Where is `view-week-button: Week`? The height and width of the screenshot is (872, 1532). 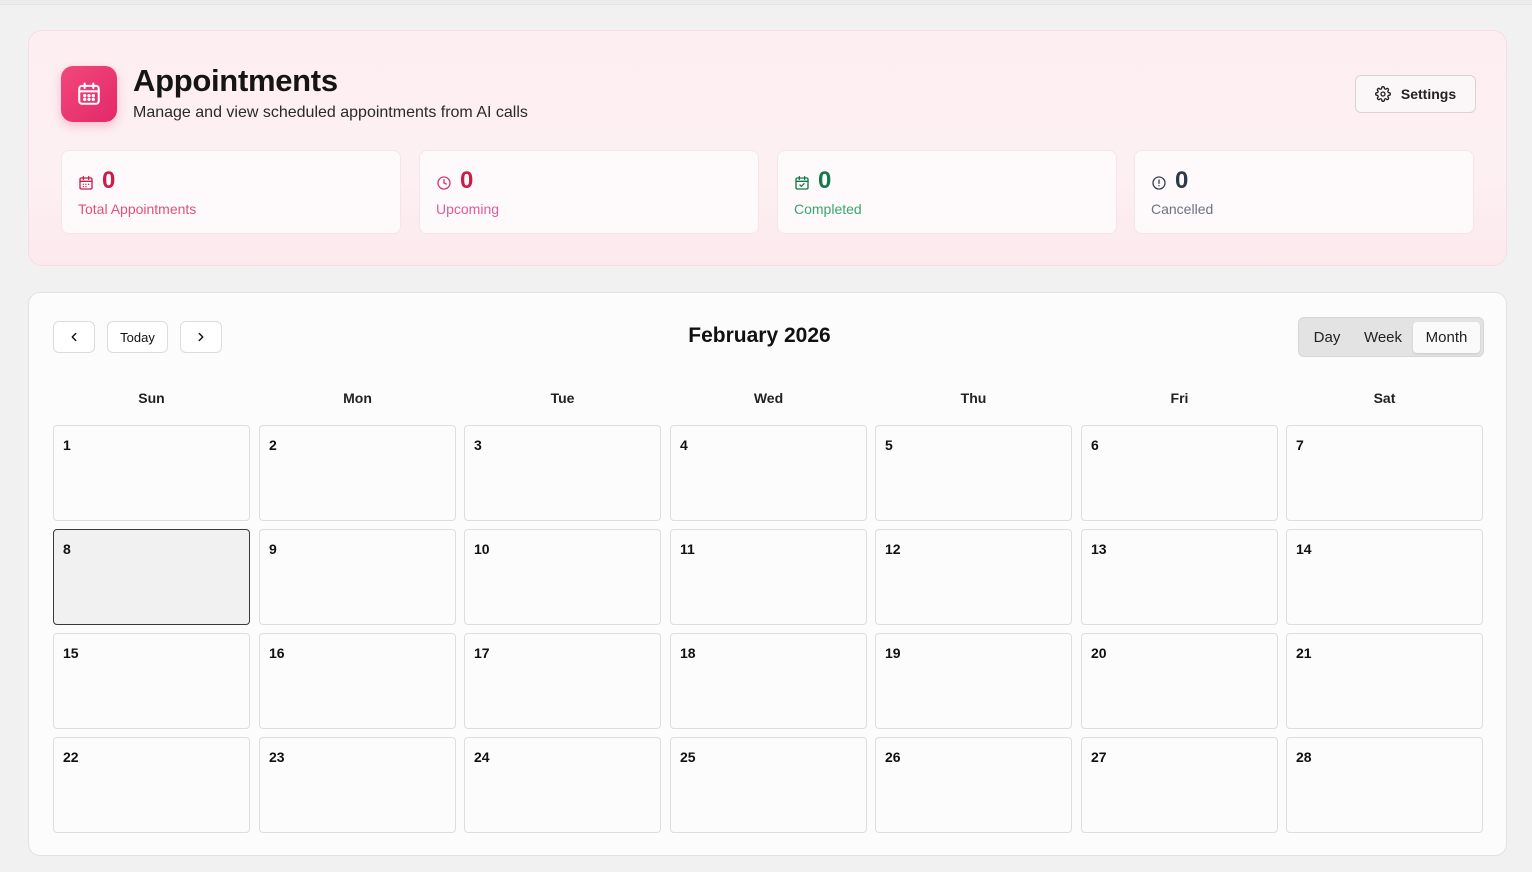
view-week-button: Week is located at coordinates (1383, 337).